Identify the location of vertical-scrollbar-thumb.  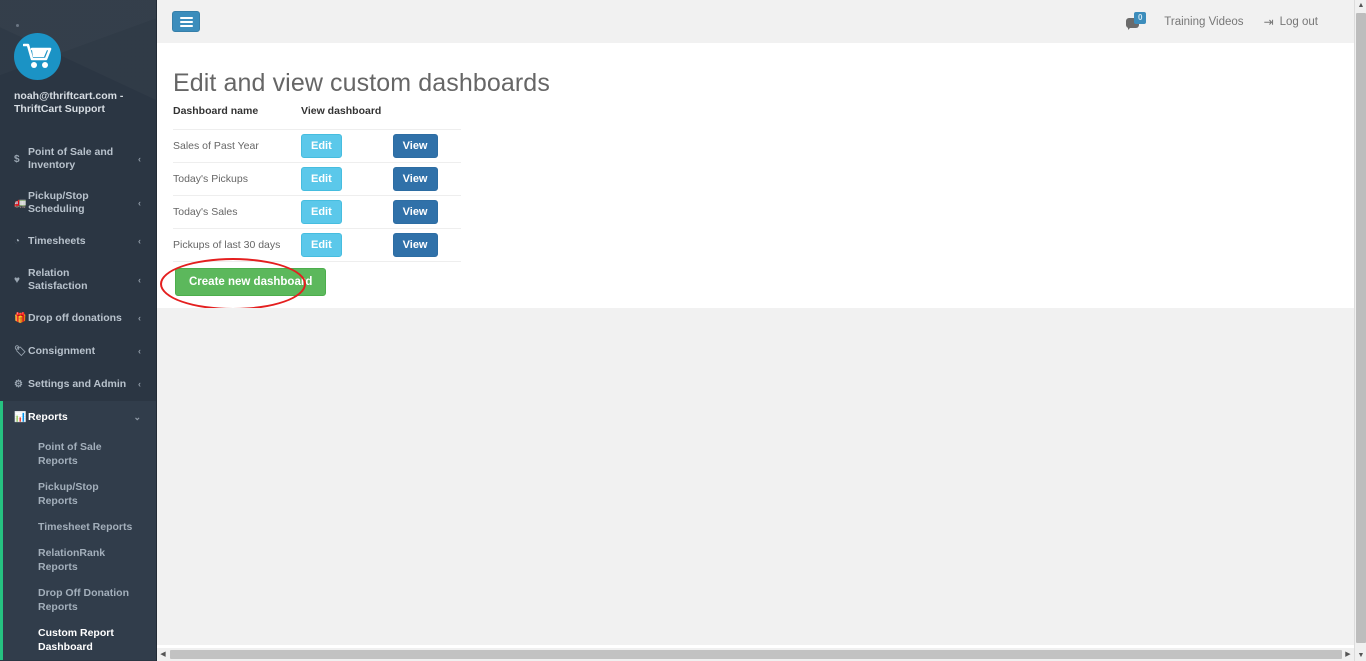
(1361, 328).